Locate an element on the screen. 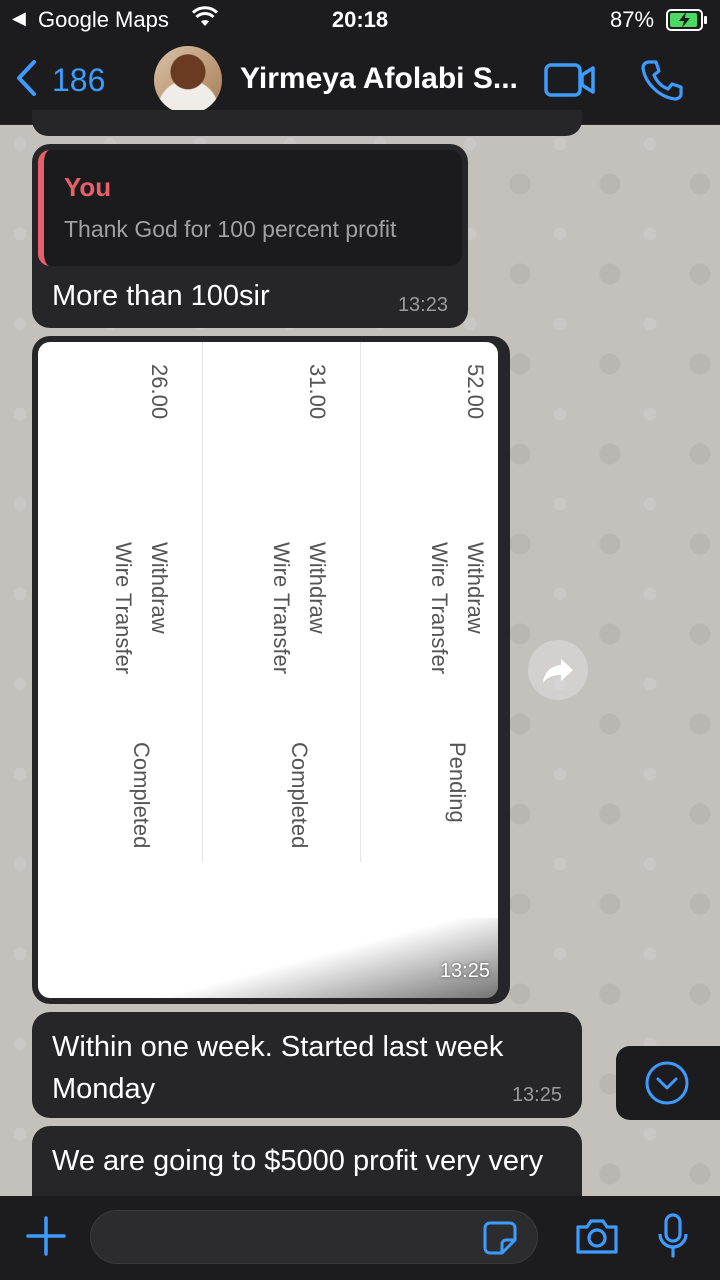 This screenshot has width=720, height=1280. quote-text: Thank God for 100 percent profit is located at coordinates (230, 229).